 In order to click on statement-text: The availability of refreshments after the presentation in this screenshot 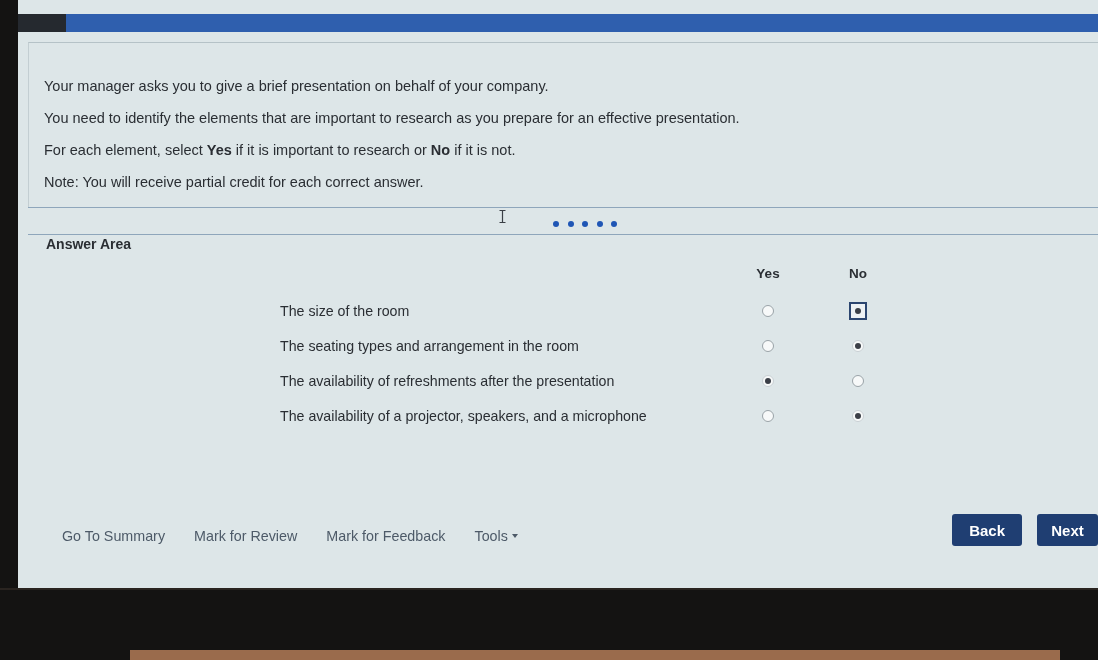, I will do `click(448, 380)`.